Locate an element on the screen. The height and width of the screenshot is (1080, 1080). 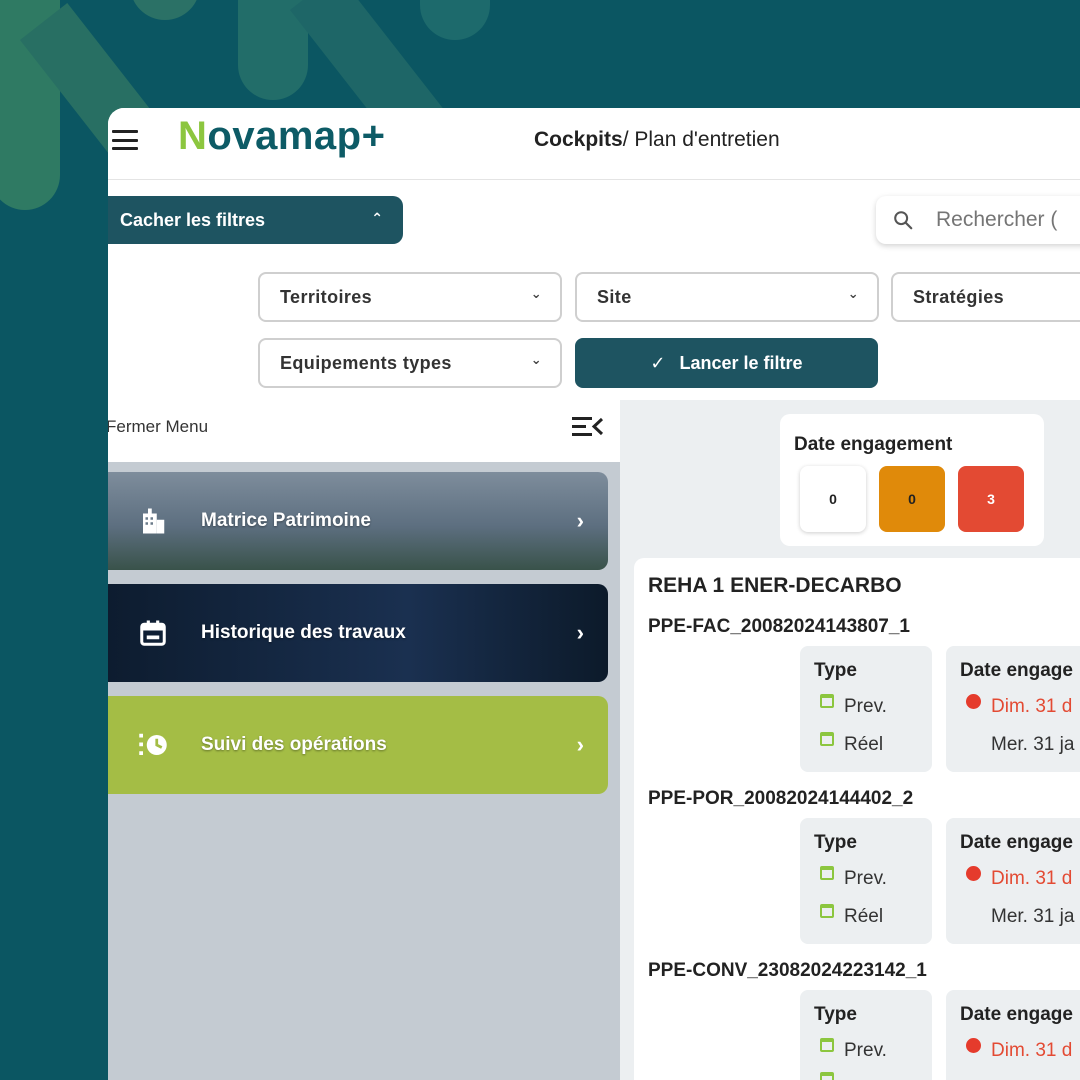
menu-item-matrice-patrimoine: Matrice Patrimoine › is located at coordinates (358, 521).